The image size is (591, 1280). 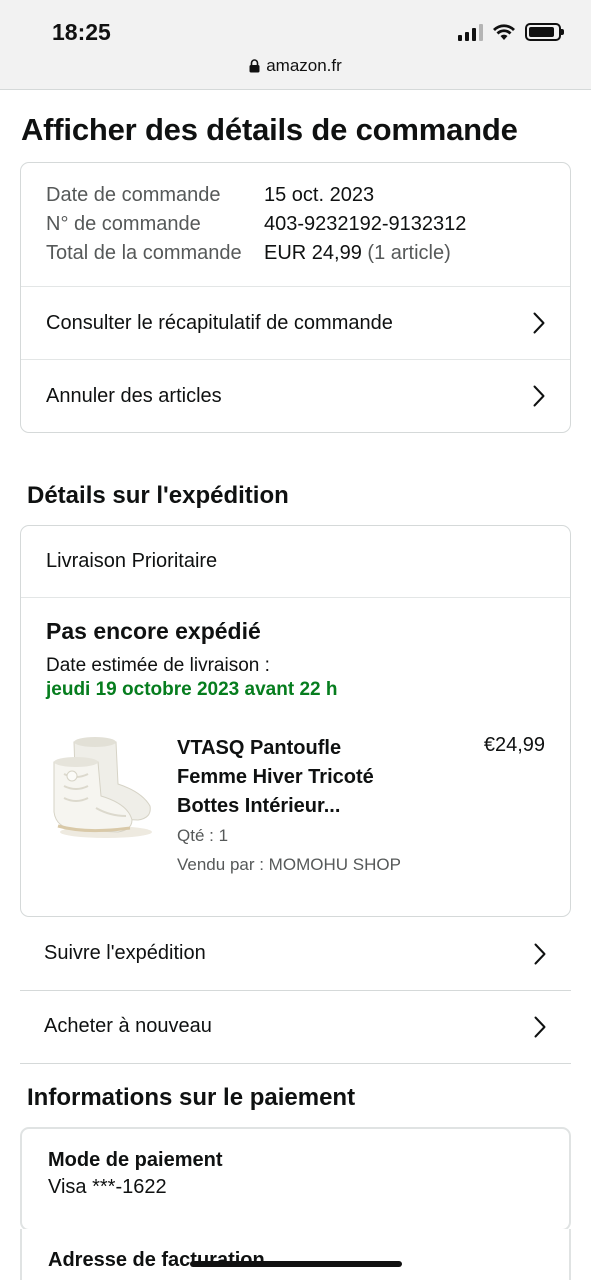 I want to click on order-date-label: Date de commande, so click(x=133, y=195).